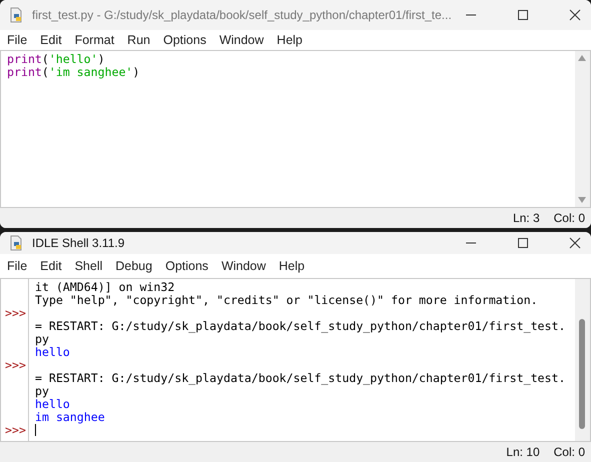  Describe the element at coordinates (94, 40) in the screenshot. I see `menu-item: Format` at that location.